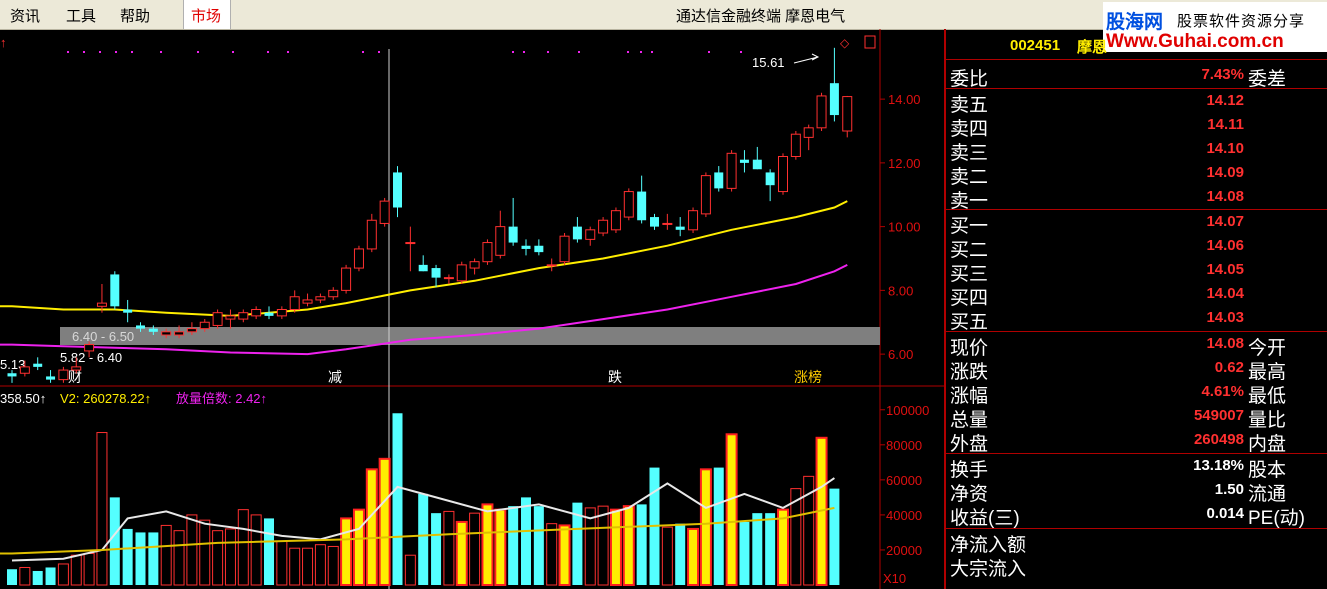  I want to click on marker-dots, so click(404, 52).